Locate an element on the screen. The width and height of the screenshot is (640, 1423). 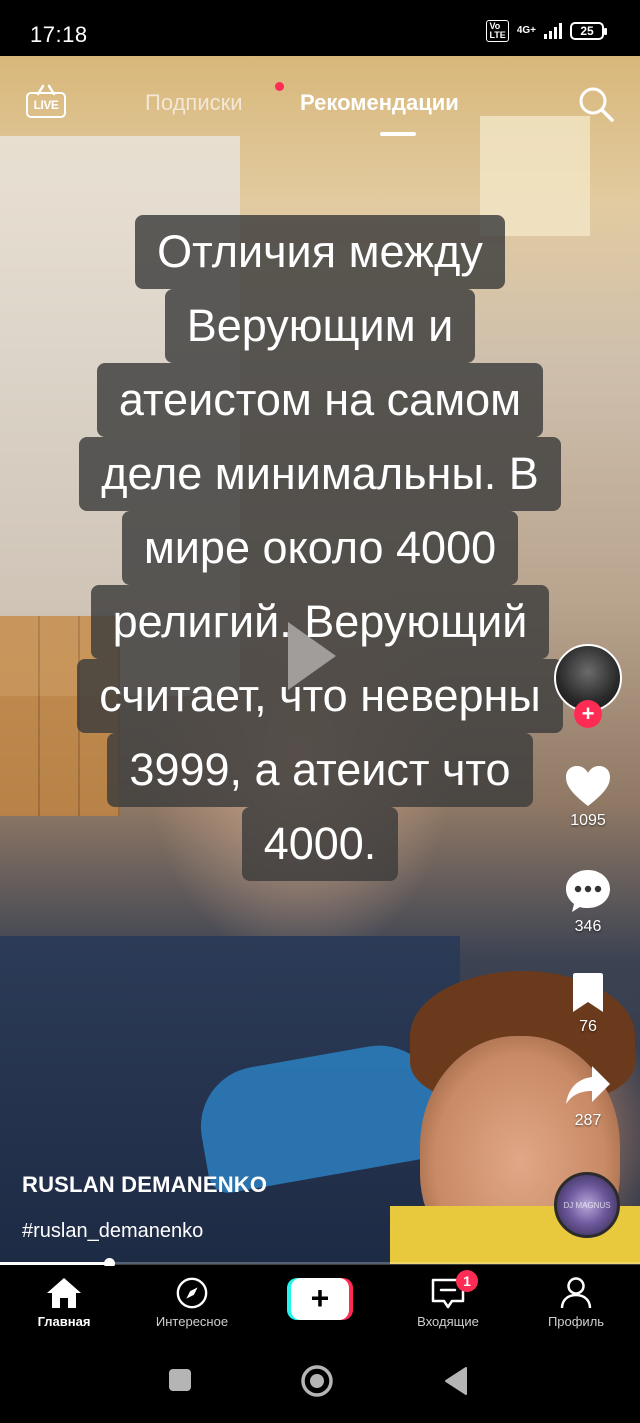
video-progress-fill is located at coordinates (54, 1263).